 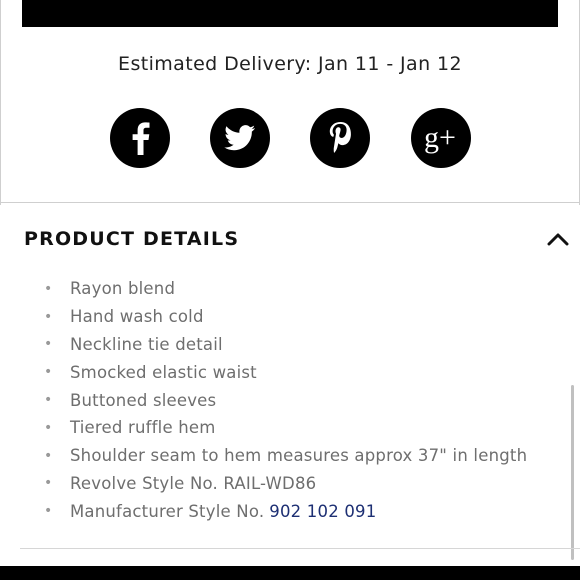 I want to click on google-plus-share-button: g+, so click(x=441, y=138).